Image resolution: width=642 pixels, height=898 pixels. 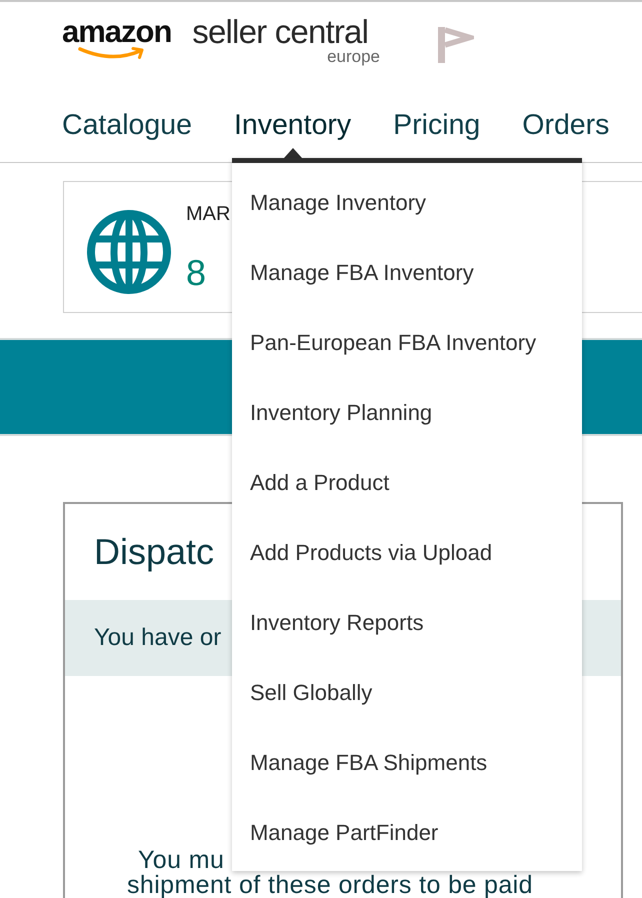 I want to click on nav-tab: Pricing, so click(x=436, y=133).